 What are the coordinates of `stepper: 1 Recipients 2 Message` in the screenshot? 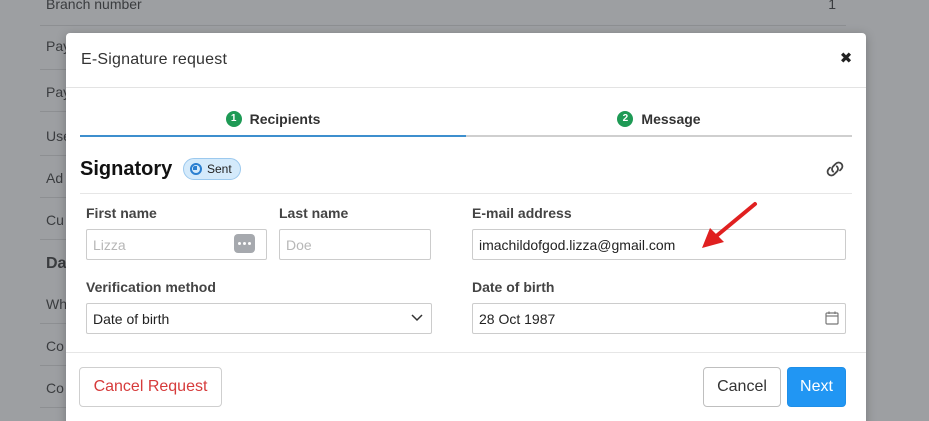 It's located at (466, 120).